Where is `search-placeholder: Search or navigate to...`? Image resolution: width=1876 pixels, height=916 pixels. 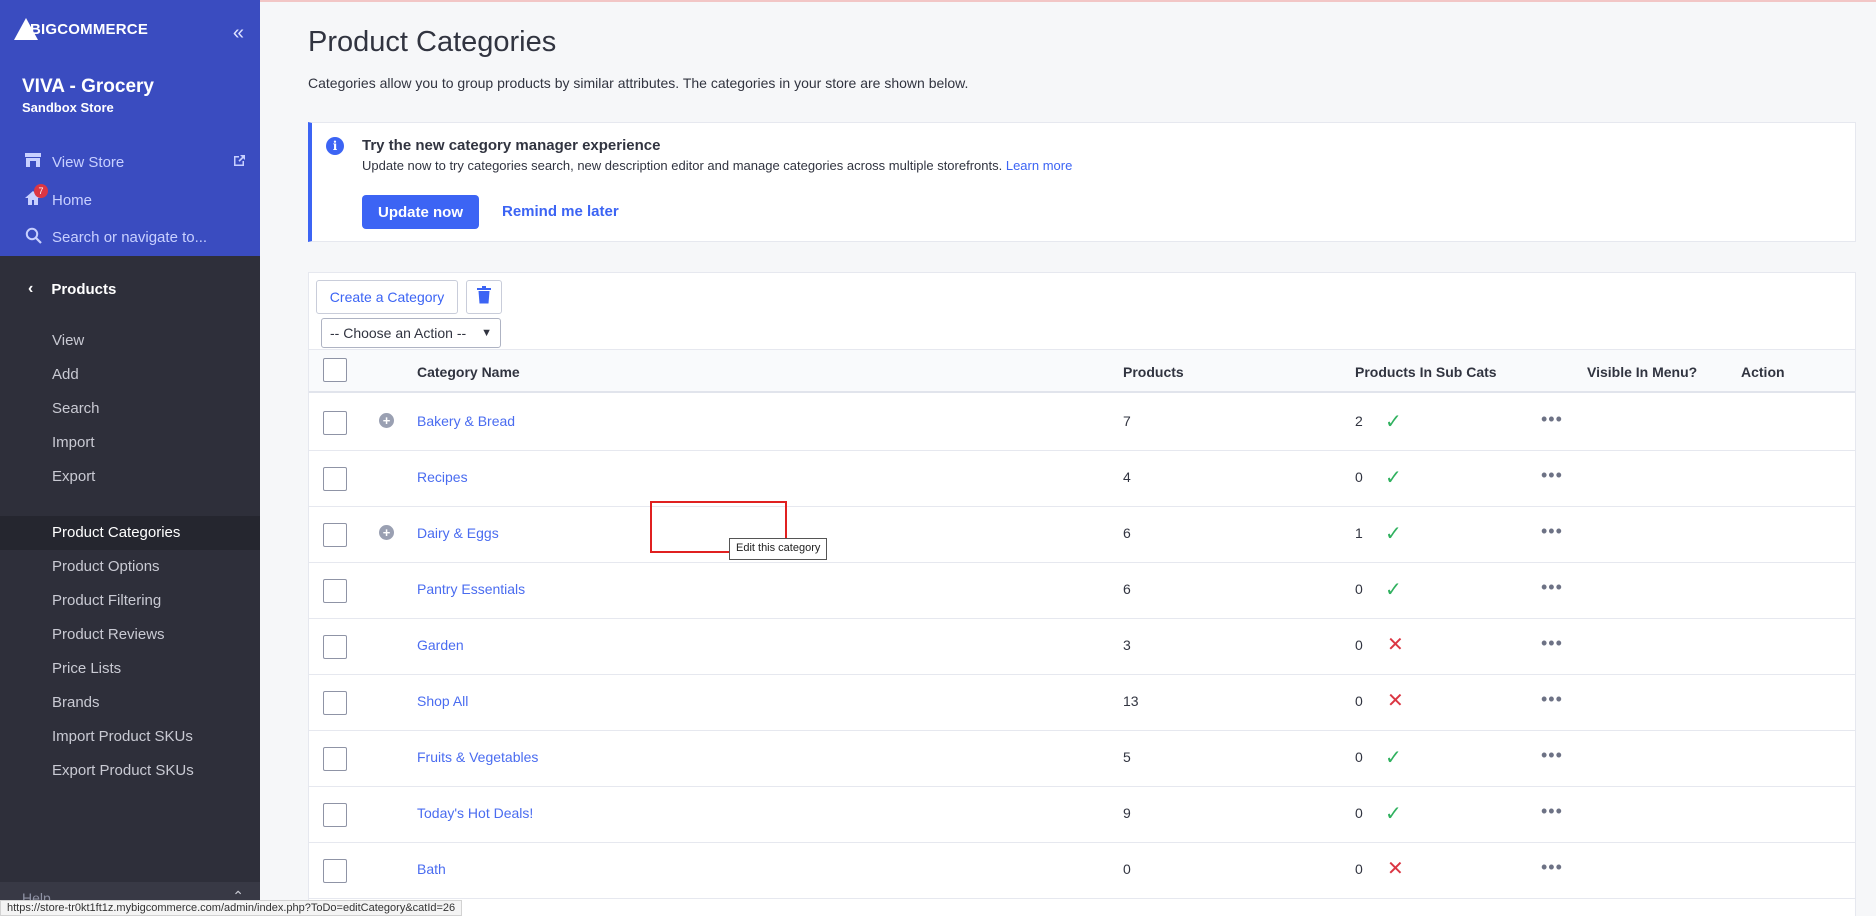
search-placeholder: Search or navigate to... is located at coordinates (130, 237).